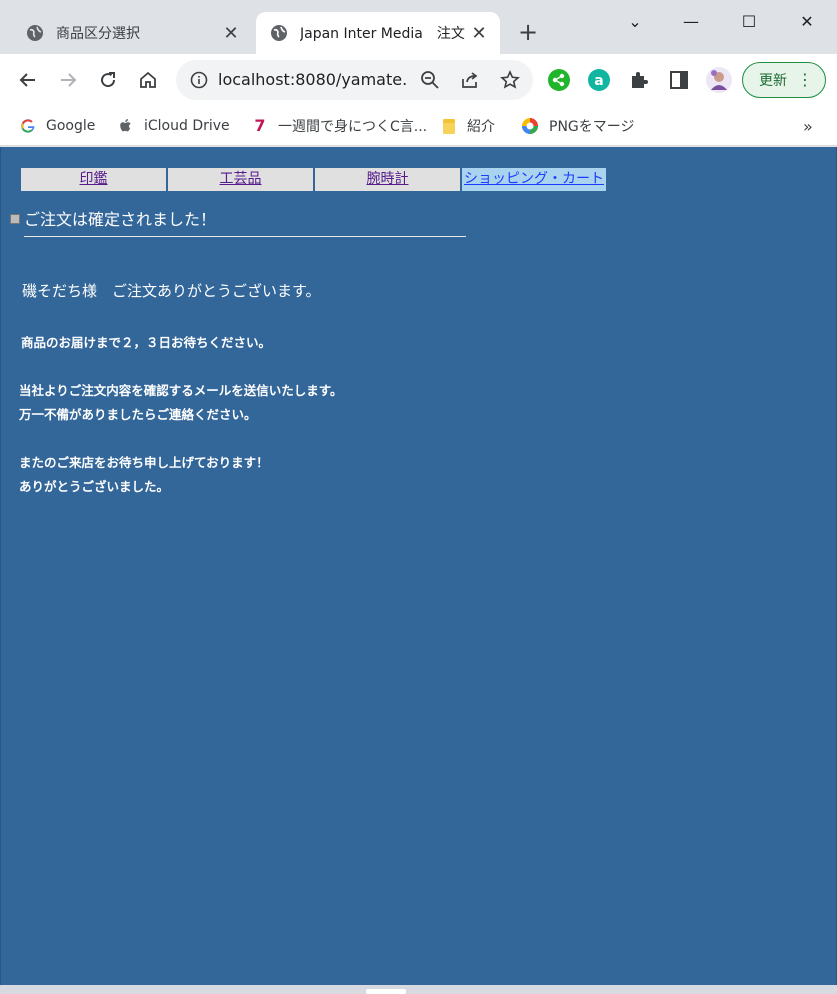 The image size is (837, 994). I want to click on scrollbar-thumb, so click(386, 991).